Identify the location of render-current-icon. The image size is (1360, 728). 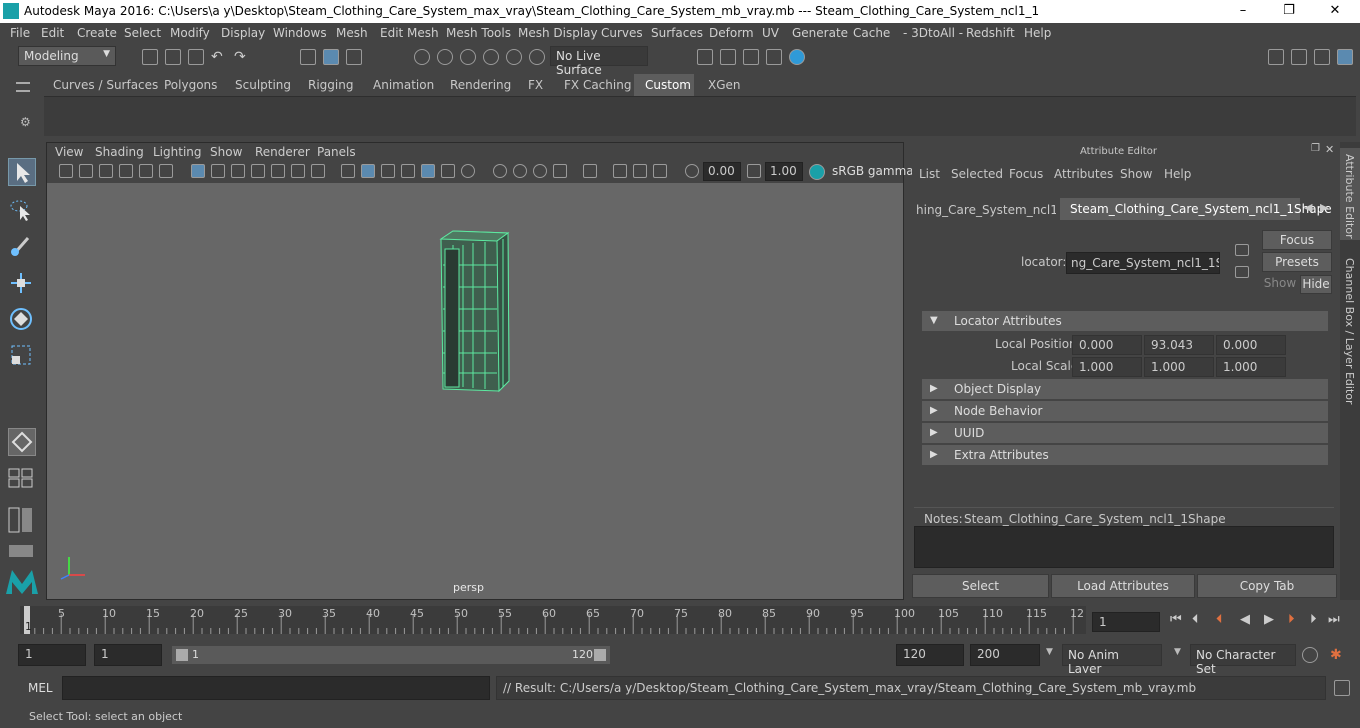
(728, 57).